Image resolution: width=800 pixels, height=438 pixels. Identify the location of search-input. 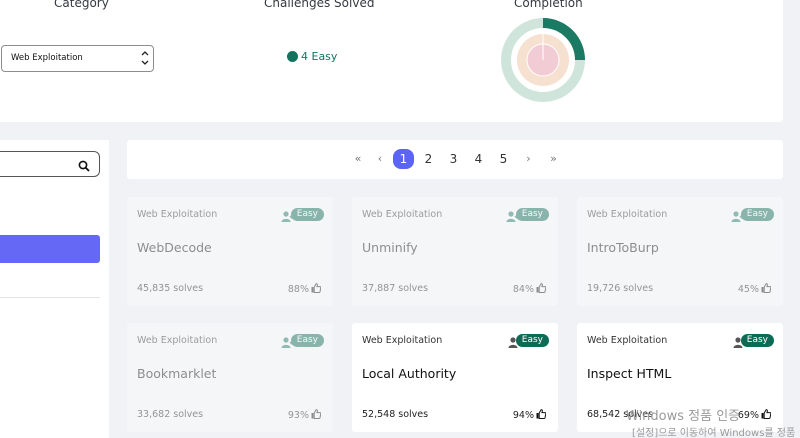
(50, 164).